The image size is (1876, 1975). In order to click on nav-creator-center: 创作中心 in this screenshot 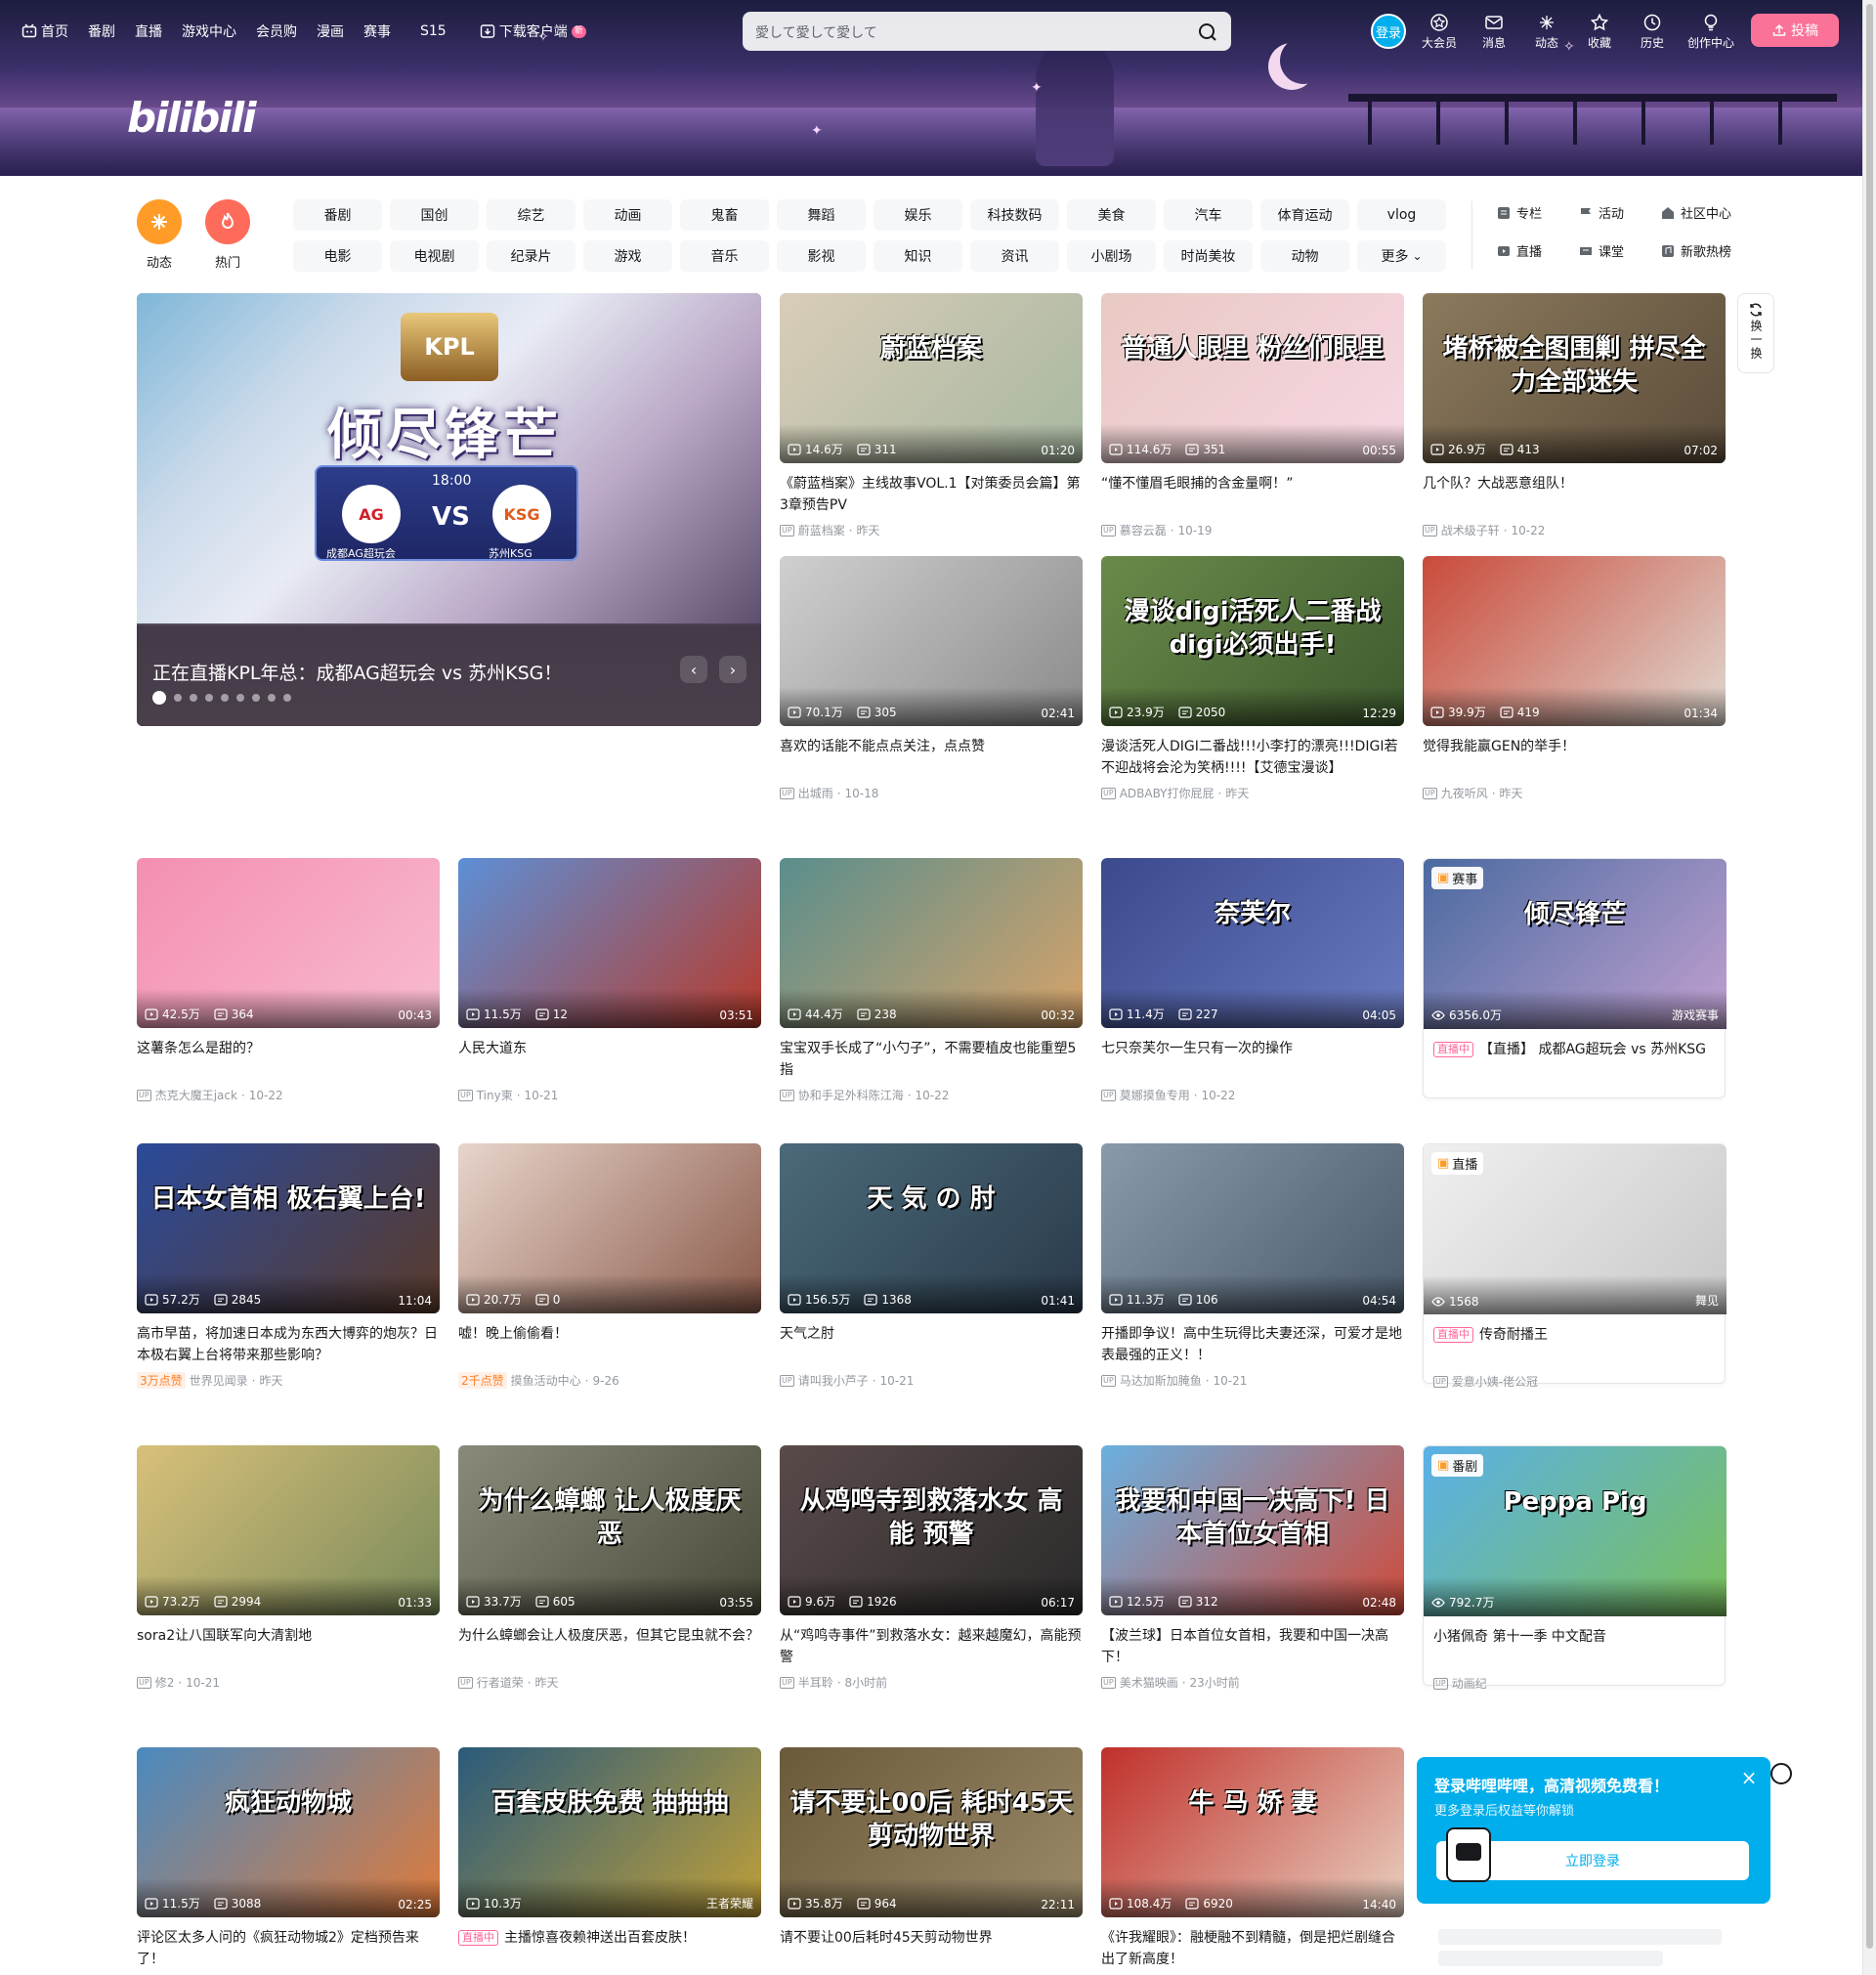, I will do `click(1711, 32)`.